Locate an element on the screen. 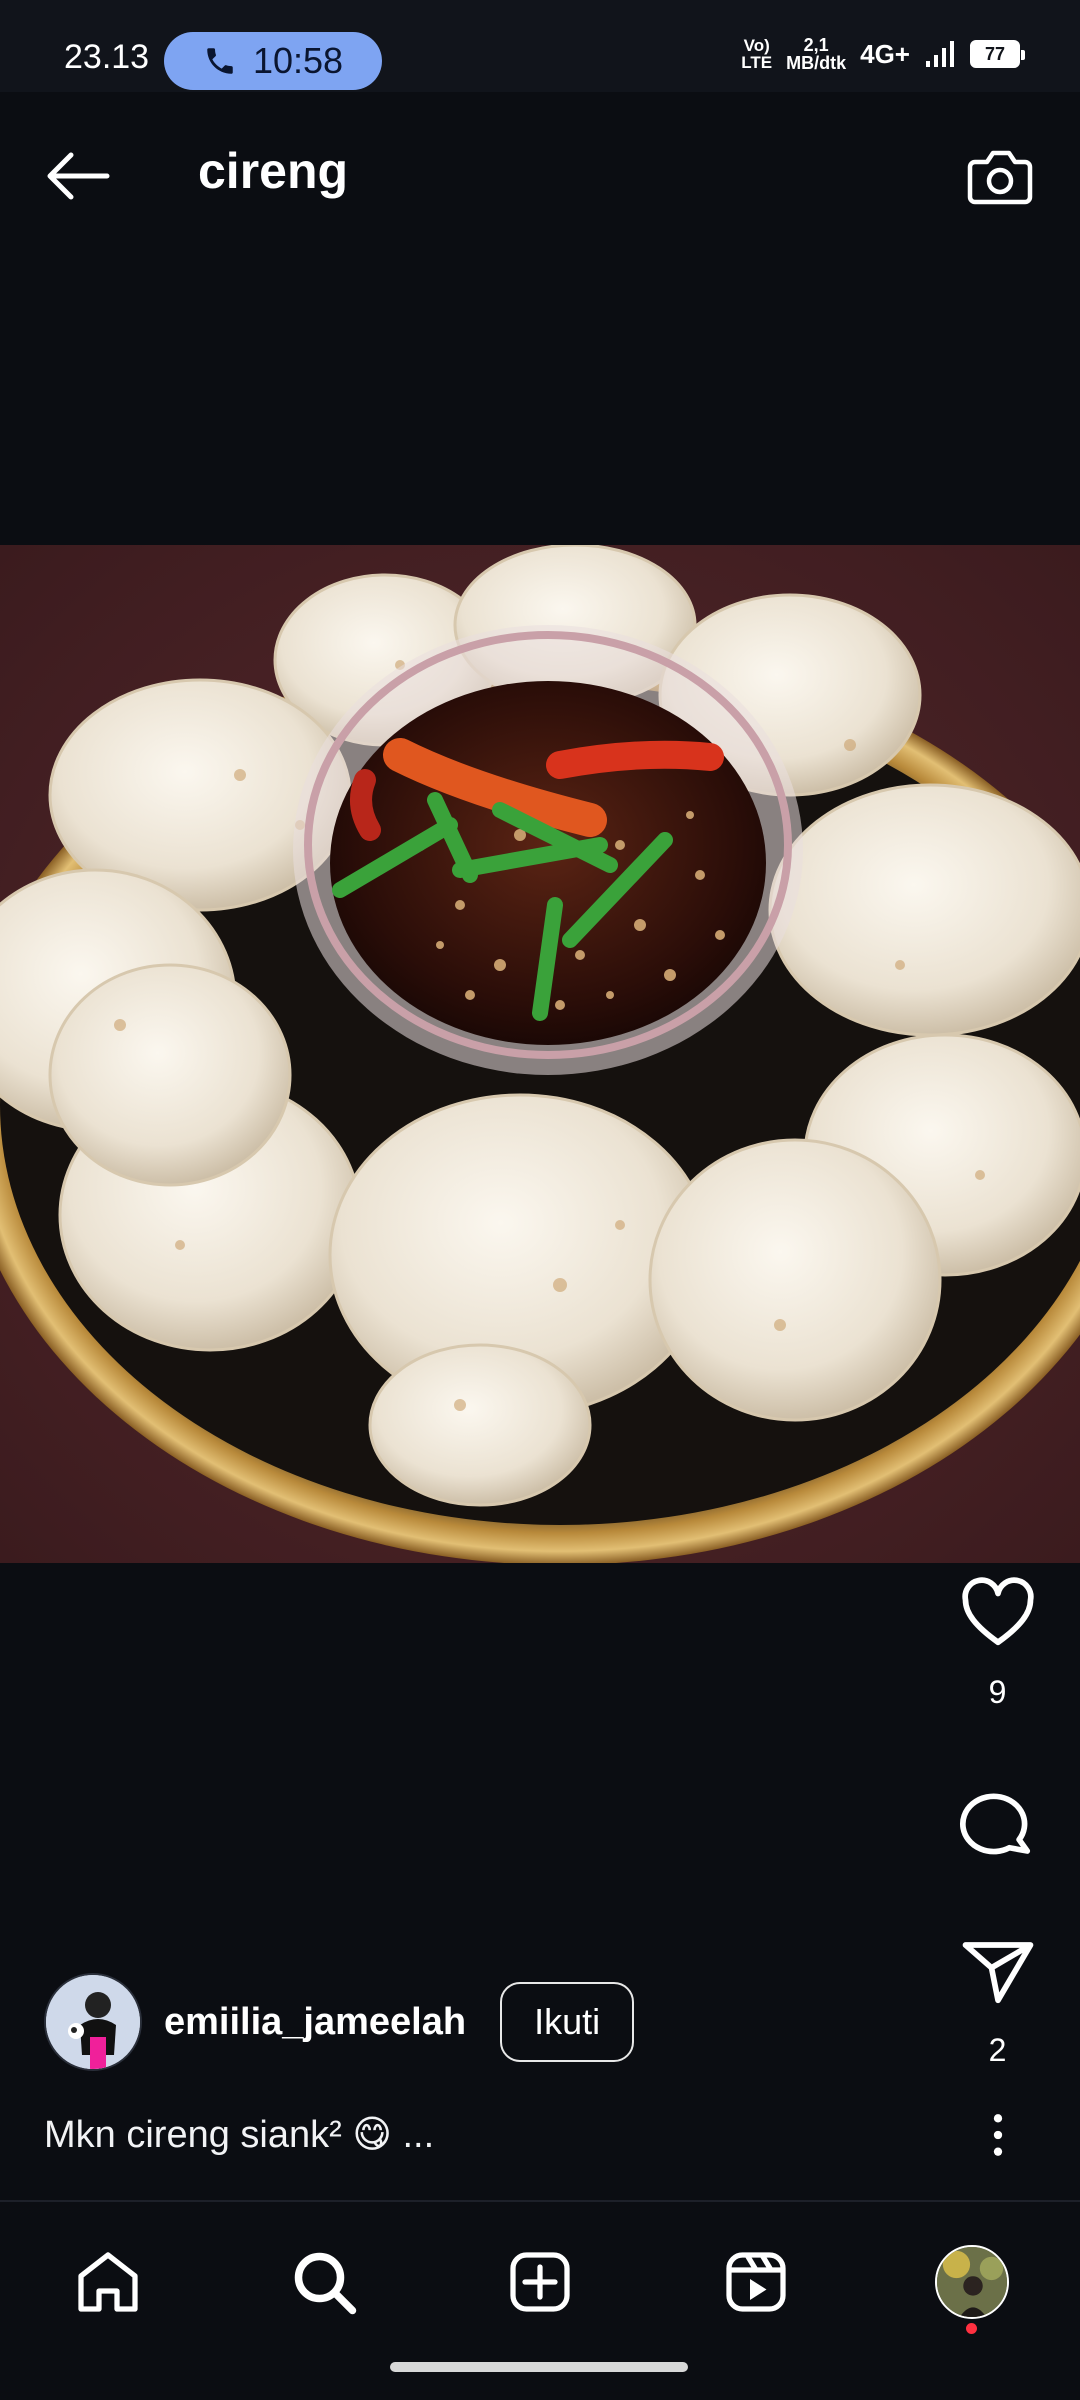  call-duration: 10:58 is located at coordinates (298, 60).